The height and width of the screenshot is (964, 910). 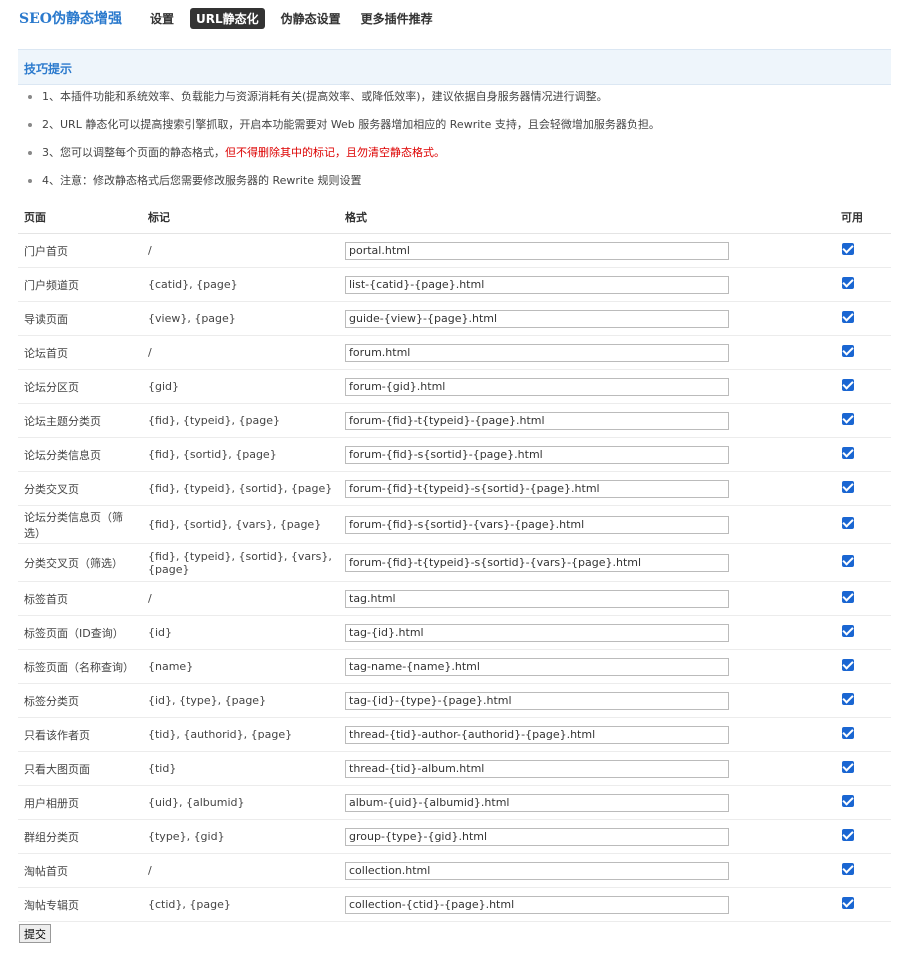 What do you see at coordinates (397, 18) in the screenshot?
I see `nav-tab-more-plugins: 更多插件推荐` at bounding box center [397, 18].